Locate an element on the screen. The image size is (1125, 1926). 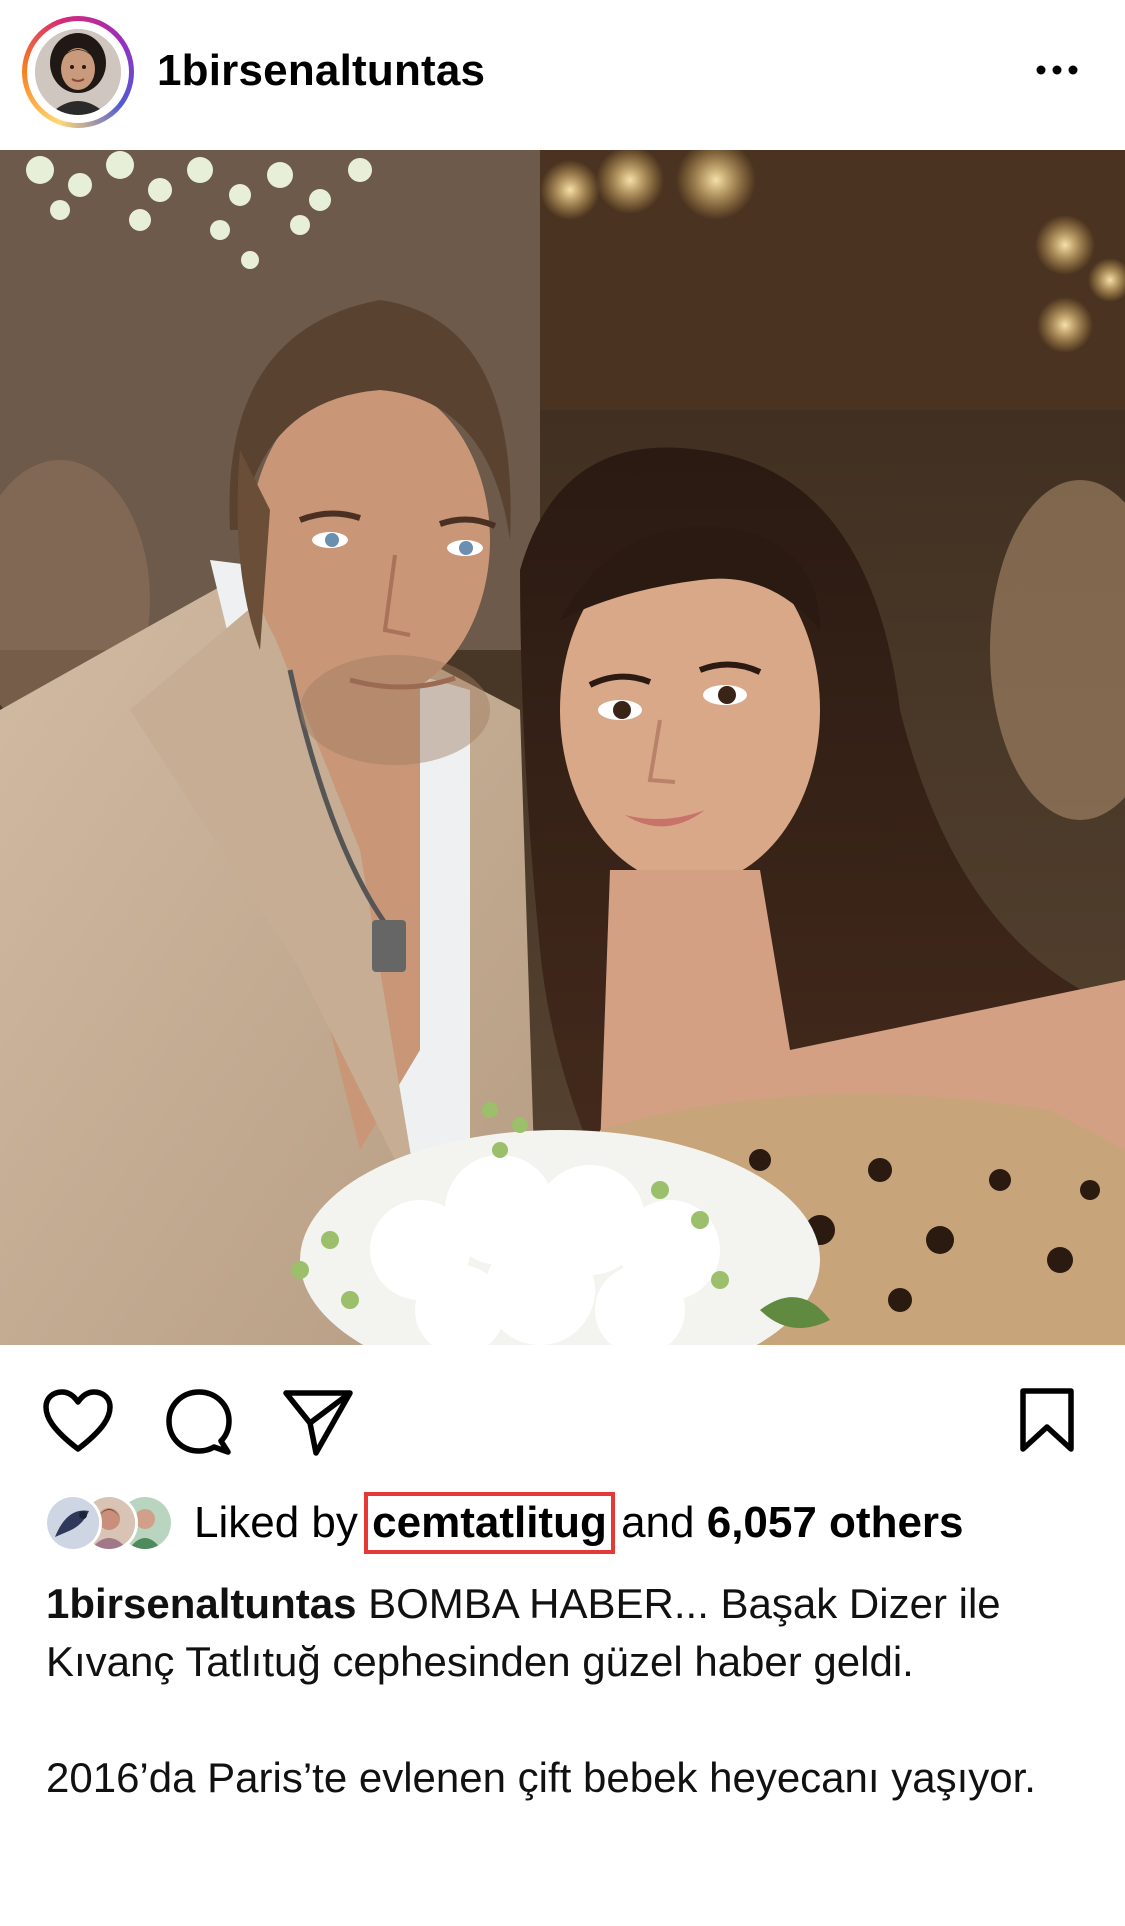
caption-username: 1birsenaltuntas is located at coordinates (201, 1603).